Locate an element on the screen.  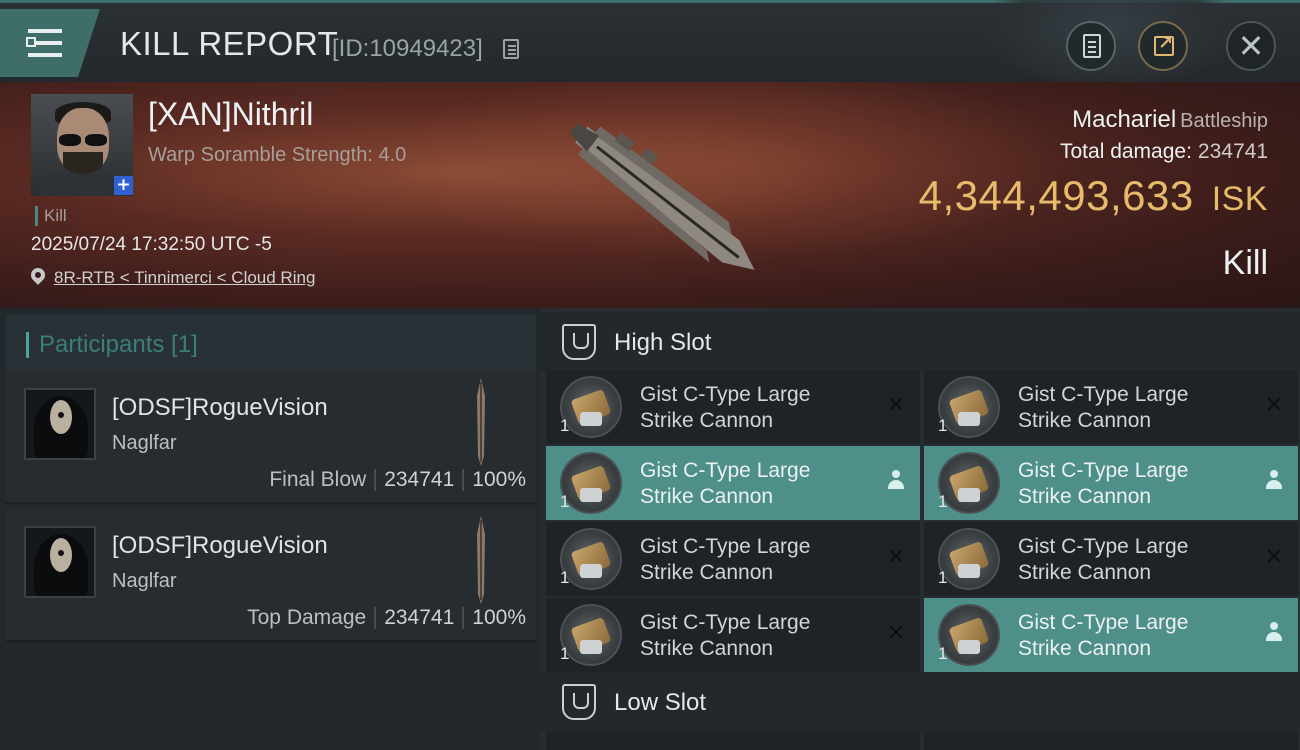
participants-header: Participants [1] is located at coordinates (271, 343).